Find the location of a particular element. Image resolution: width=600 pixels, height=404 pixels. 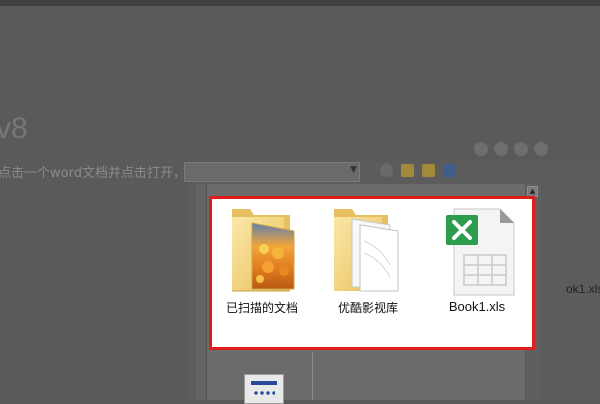

file-item-book1-xls: Book1.xls is located at coordinates (477, 269).